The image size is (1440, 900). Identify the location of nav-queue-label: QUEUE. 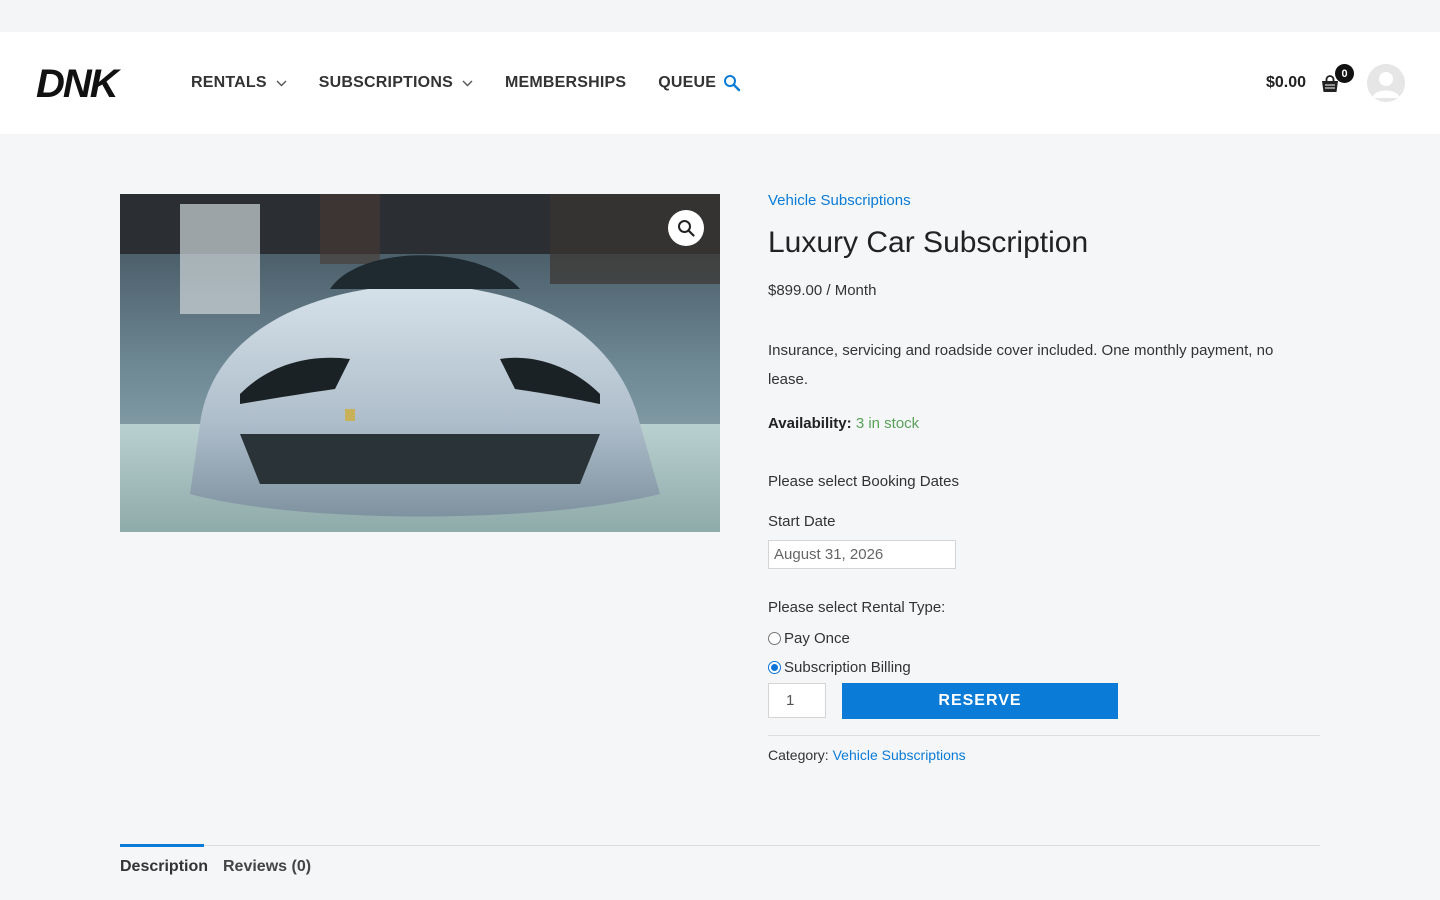
(687, 82).